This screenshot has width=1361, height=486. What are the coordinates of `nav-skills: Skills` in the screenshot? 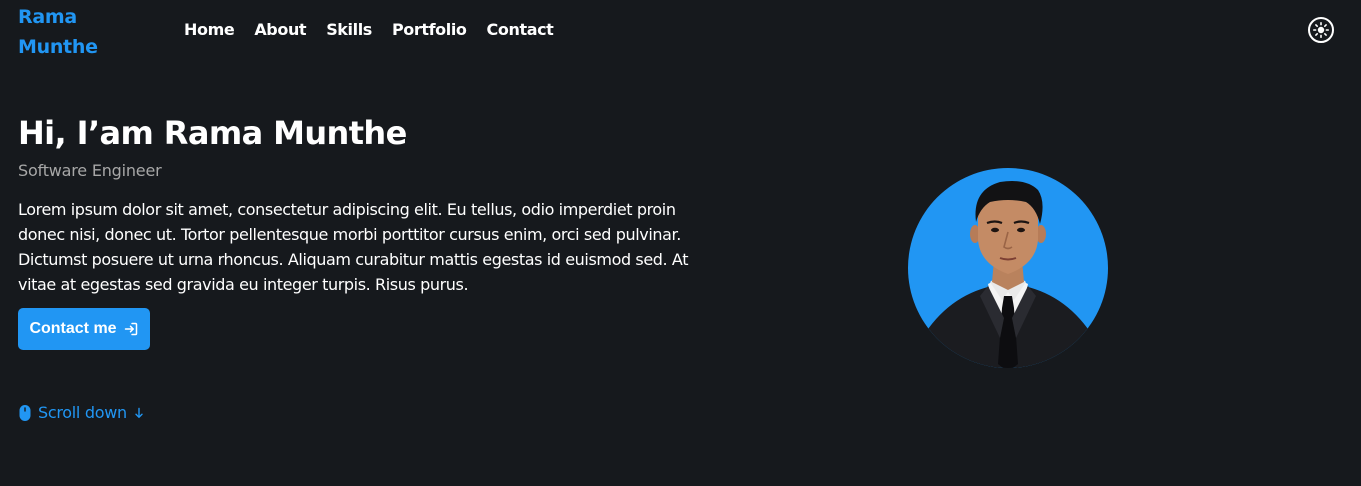 It's located at (349, 29).